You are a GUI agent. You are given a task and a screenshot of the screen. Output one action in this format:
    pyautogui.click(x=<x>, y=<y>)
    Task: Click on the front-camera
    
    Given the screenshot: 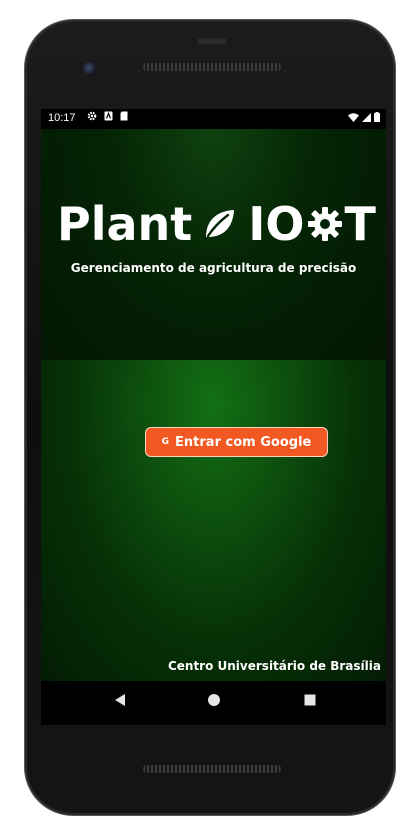 What is the action you would take?
    pyautogui.click(x=90, y=69)
    